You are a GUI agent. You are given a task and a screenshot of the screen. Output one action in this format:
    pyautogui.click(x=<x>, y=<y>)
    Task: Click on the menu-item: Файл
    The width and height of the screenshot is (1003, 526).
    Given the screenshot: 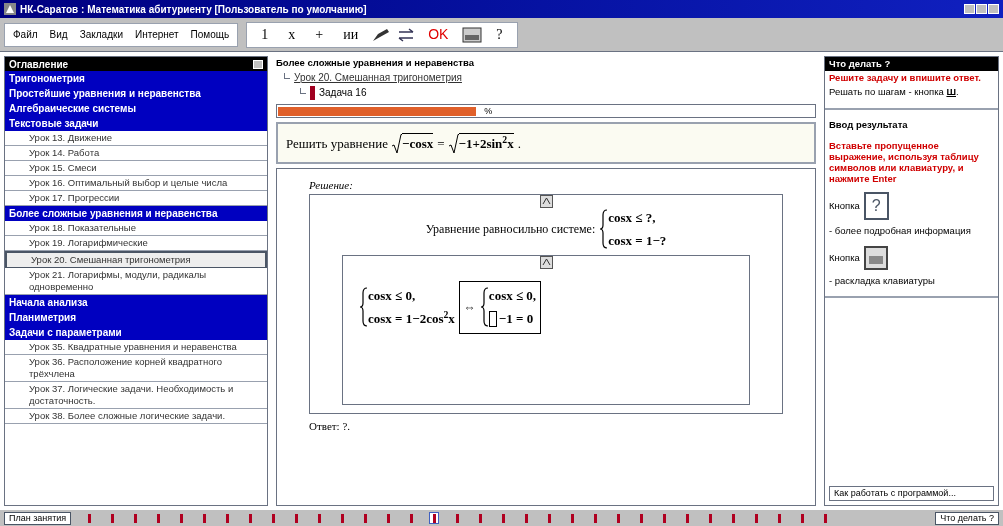 What is the action you would take?
    pyautogui.click(x=25, y=34)
    